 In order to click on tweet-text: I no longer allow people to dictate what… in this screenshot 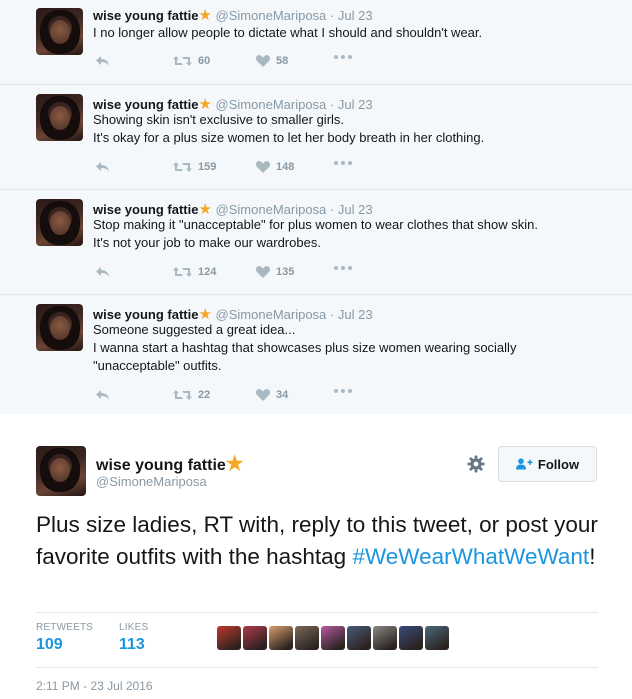, I will do `click(353, 33)`.